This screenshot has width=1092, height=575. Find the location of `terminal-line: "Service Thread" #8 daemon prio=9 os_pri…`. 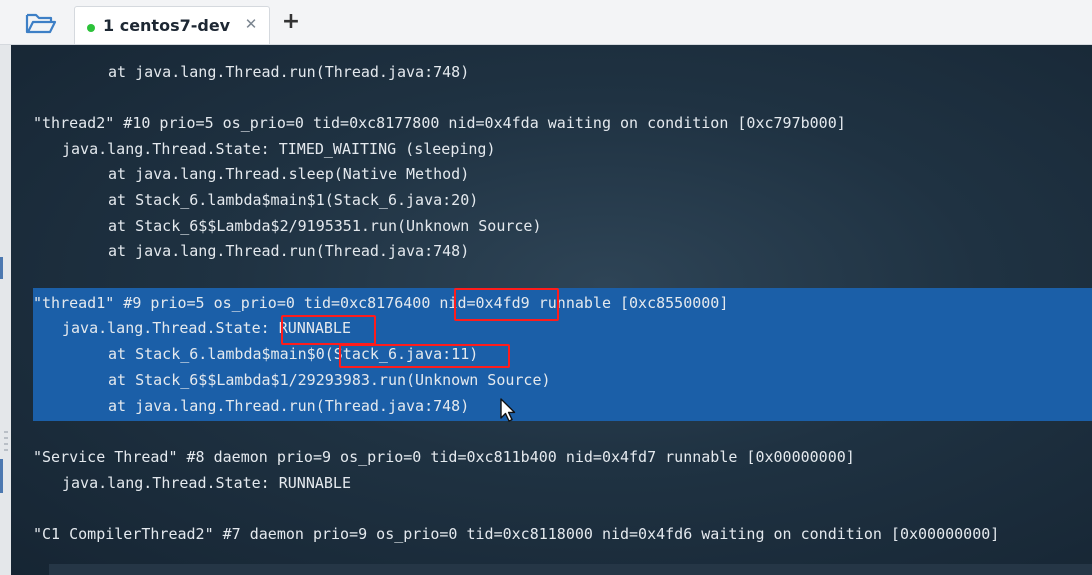

terminal-line: "Service Thread" #8 daemon prio=9 os_pri… is located at coordinates (444, 457).